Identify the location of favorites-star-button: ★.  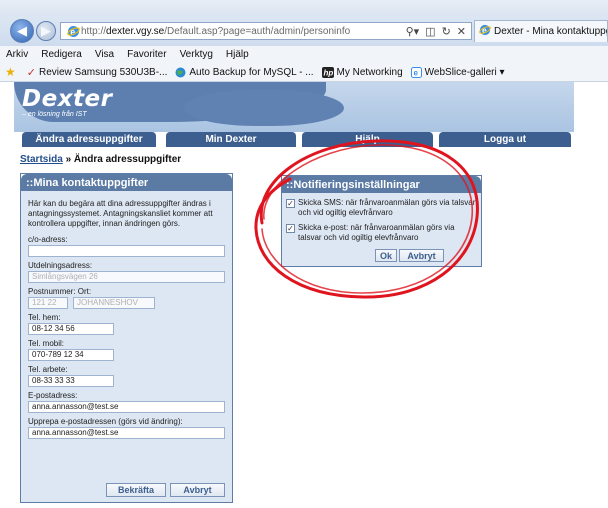
(12, 72).